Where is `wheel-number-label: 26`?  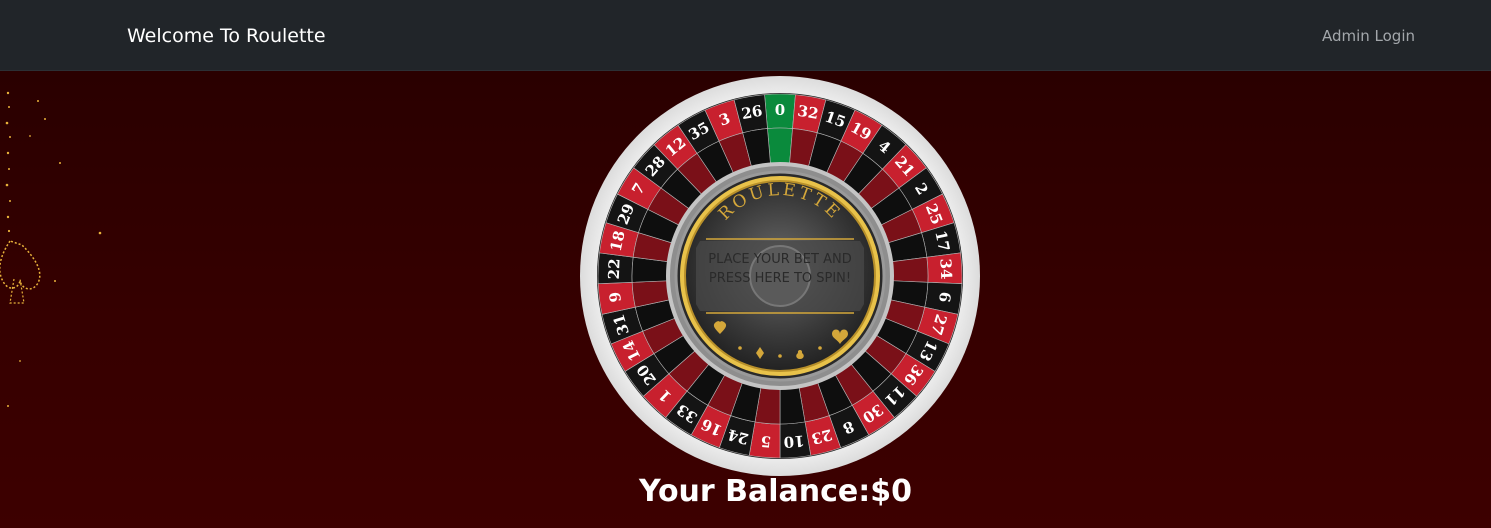
wheel-number-label: 26 is located at coordinates (752, 112).